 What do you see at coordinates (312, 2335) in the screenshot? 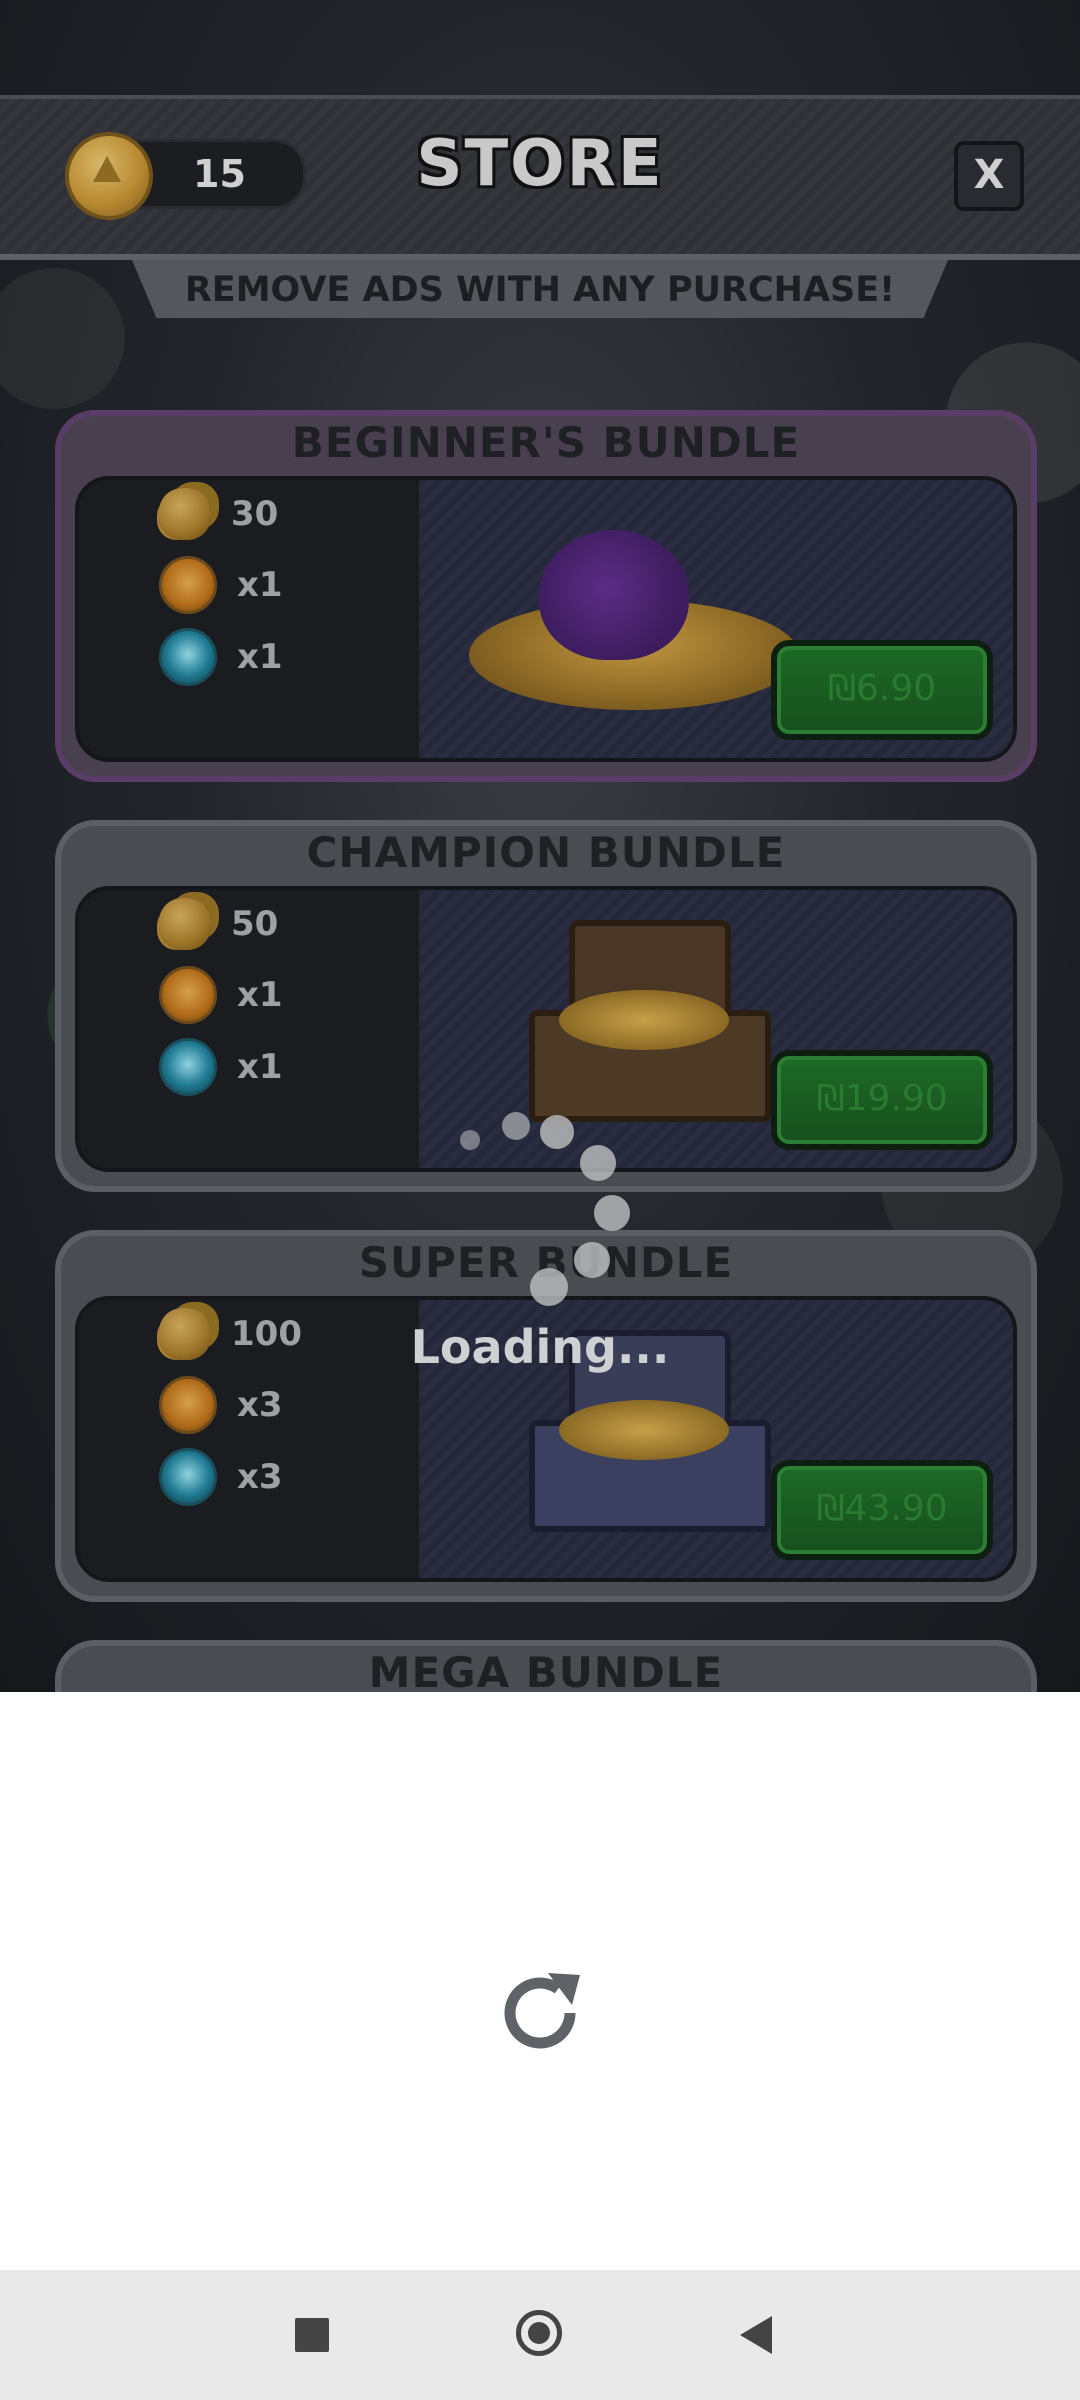
I see `square-icon` at bounding box center [312, 2335].